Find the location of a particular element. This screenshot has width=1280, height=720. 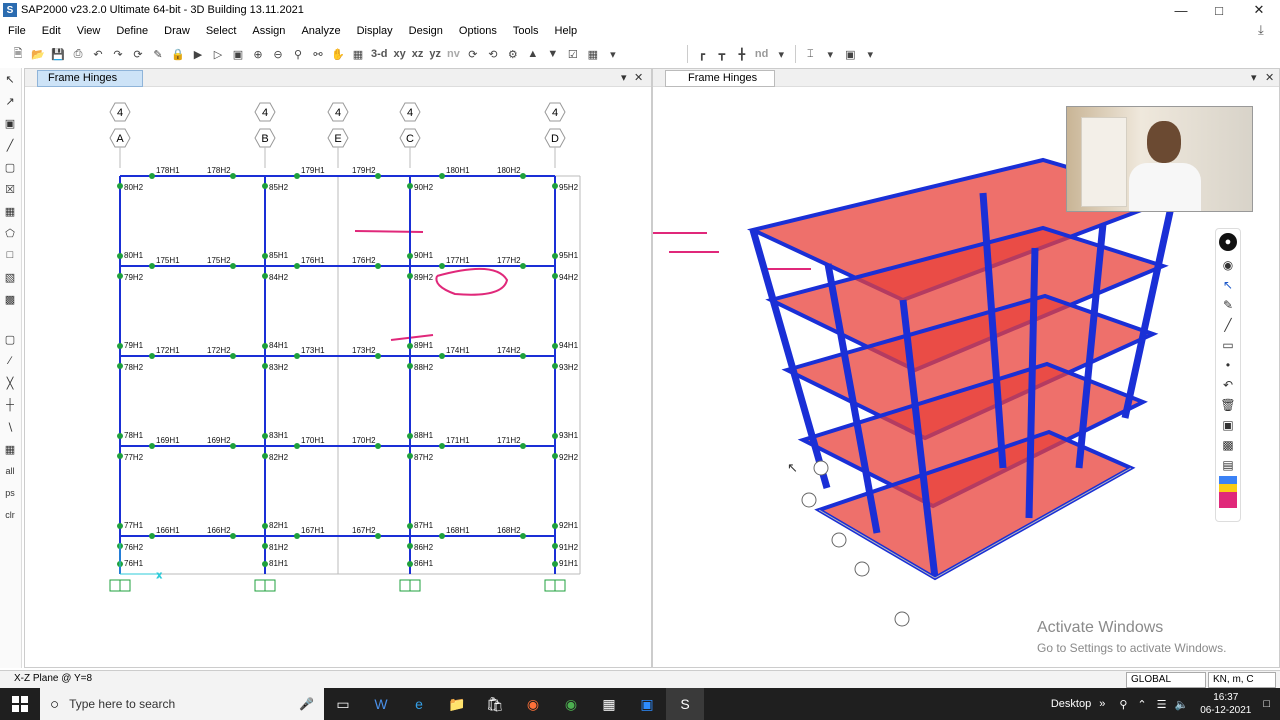

menu-define: Define is located at coordinates (132, 31).